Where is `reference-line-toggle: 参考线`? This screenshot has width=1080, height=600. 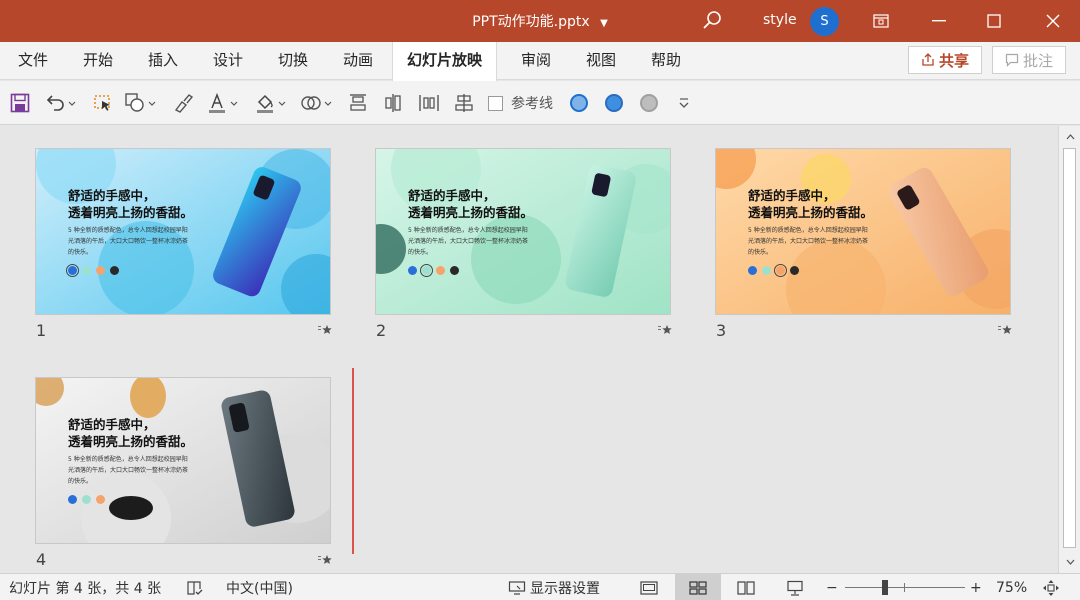
reference-line-toggle: 参考线 is located at coordinates (520, 103).